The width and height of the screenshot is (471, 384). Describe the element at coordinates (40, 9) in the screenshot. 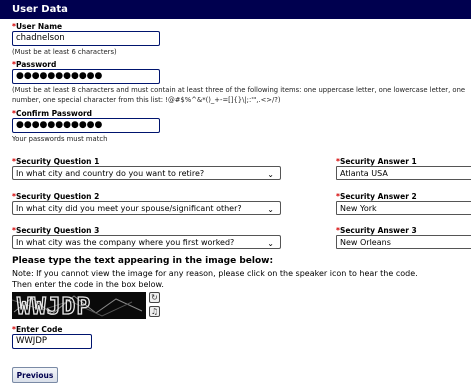

I see `section-title: User Data` at that location.